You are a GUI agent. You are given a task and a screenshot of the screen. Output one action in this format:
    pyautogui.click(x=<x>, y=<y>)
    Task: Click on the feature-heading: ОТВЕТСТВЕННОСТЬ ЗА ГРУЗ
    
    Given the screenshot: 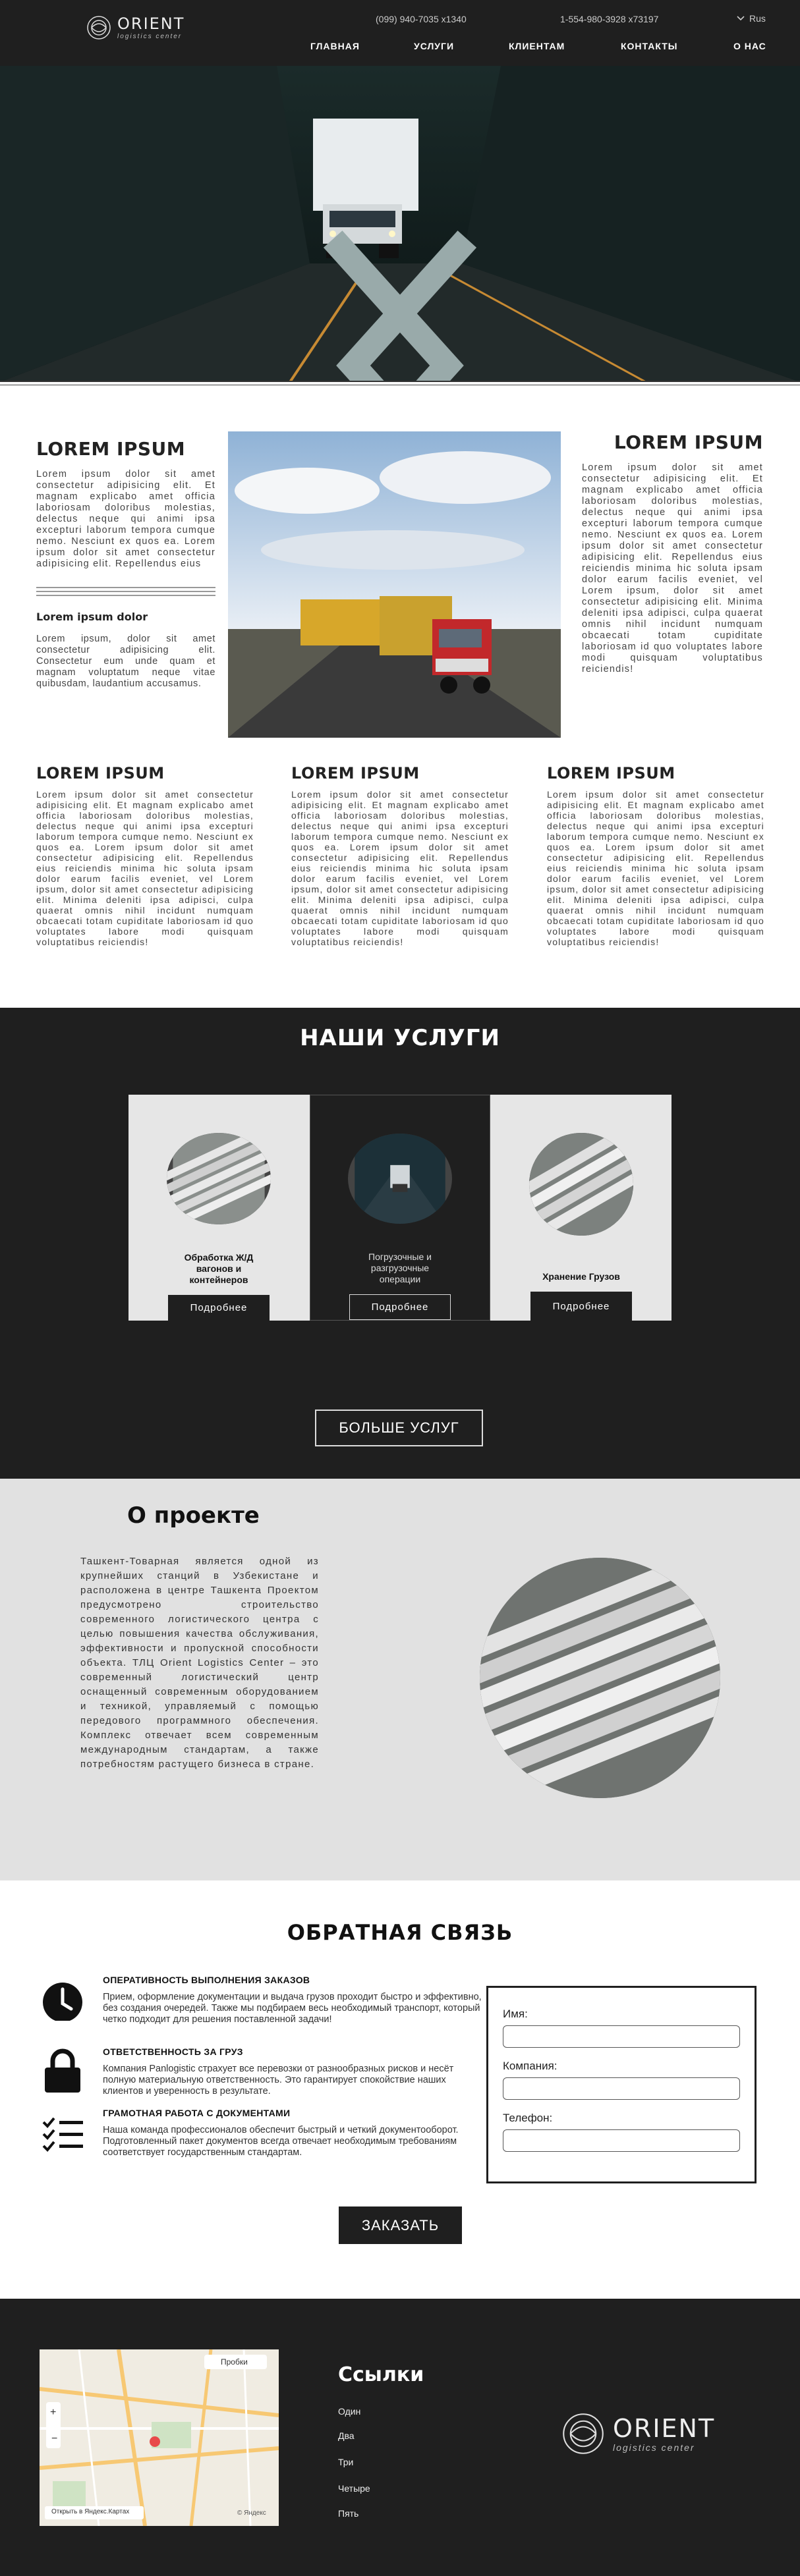 What is the action you would take?
    pyautogui.click(x=173, y=2051)
    